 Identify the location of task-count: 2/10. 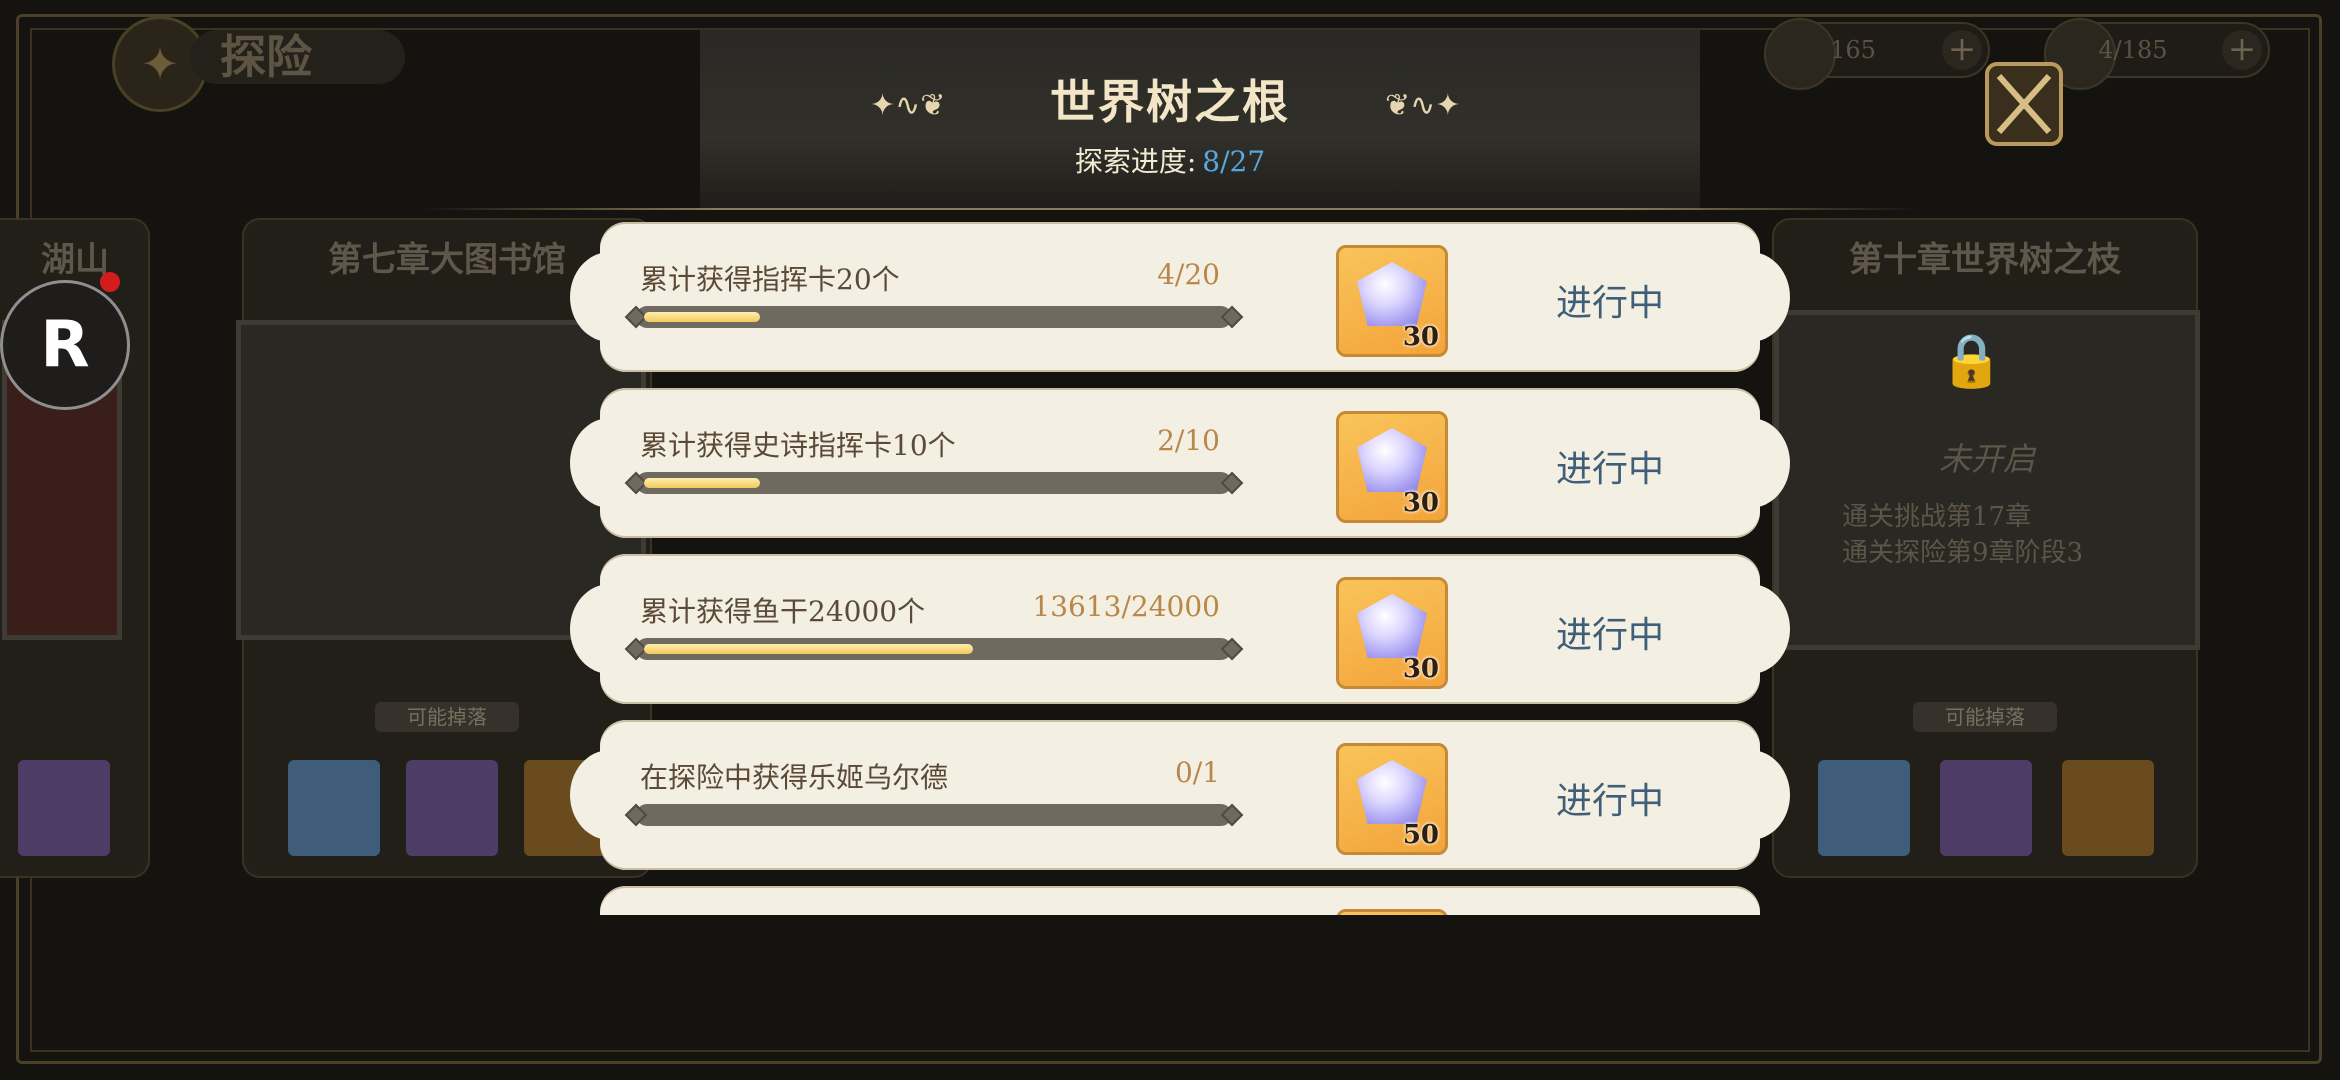
(1188, 440).